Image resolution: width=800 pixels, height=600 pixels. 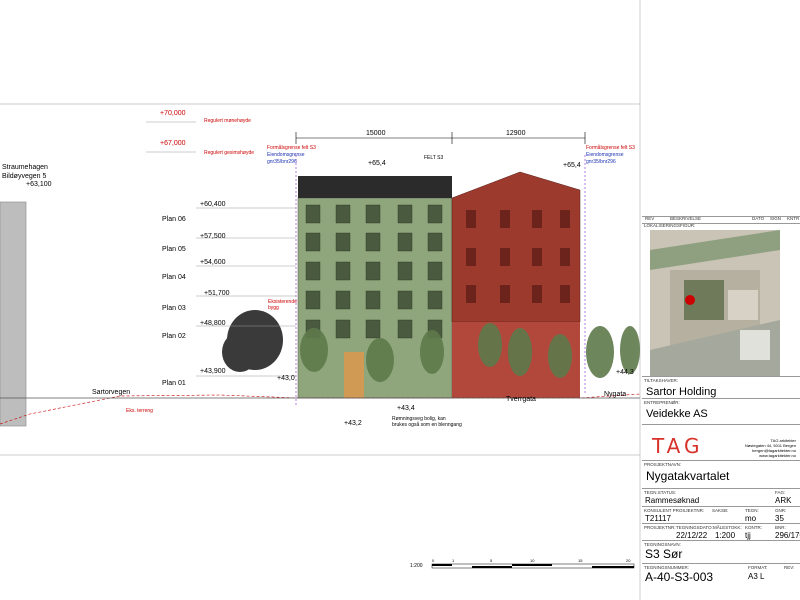 I want to click on rev-col-rev: REV, so click(x=650, y=218).